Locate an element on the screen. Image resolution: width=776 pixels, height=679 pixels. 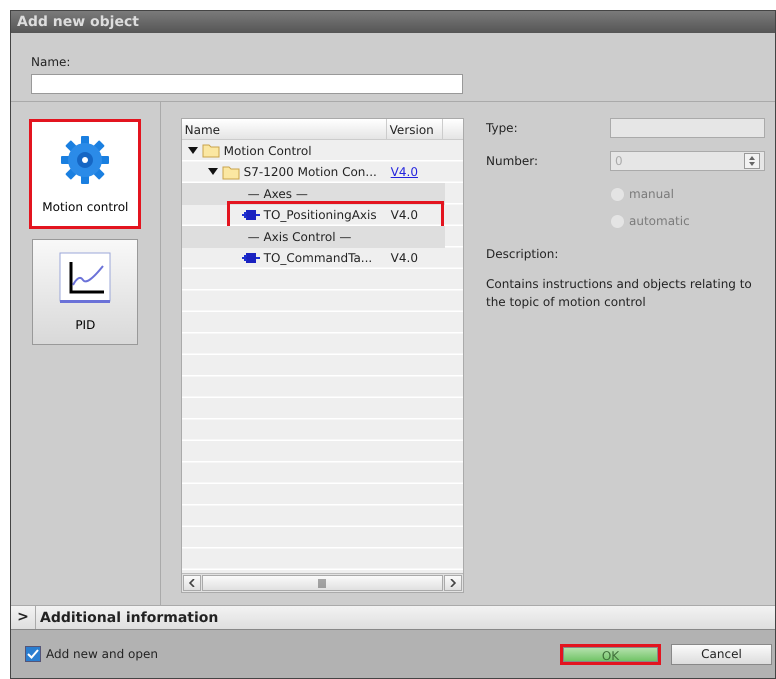
cancel-button: Cancel is located at coordinates (721, 654).